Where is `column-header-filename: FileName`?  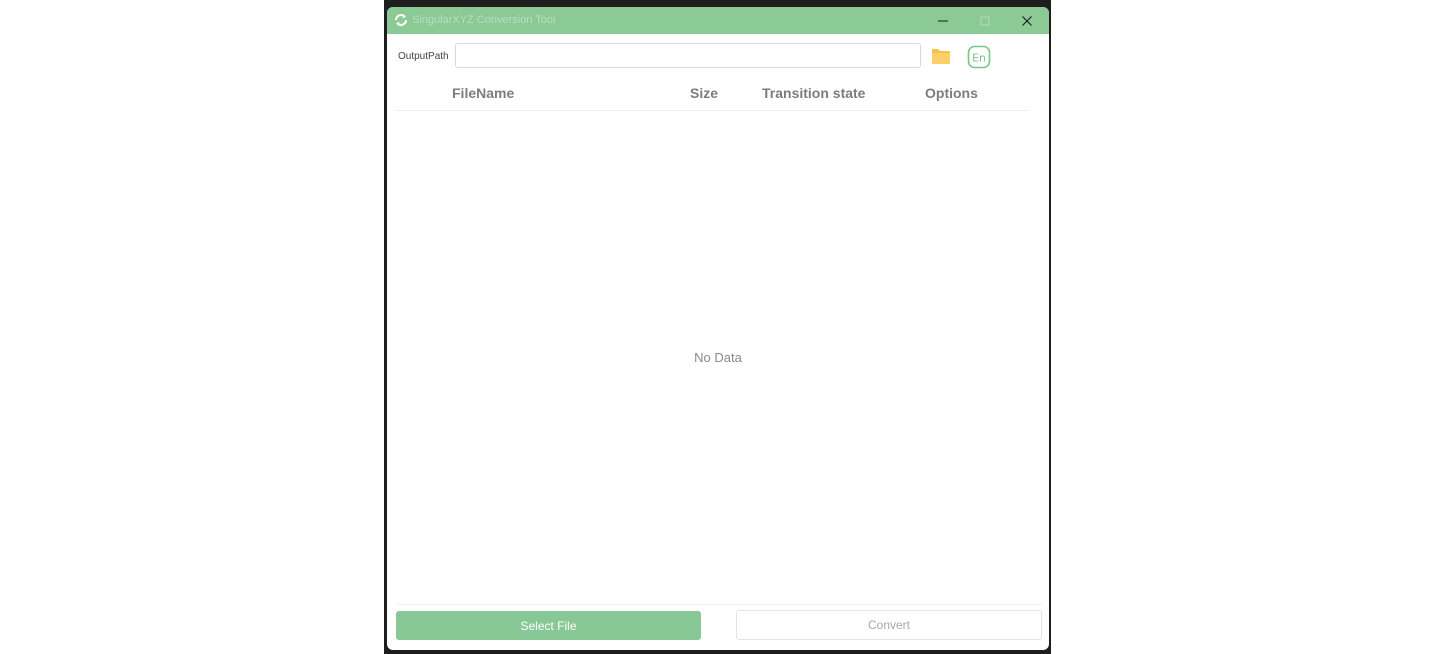
column-header-filename: FileName is located at coordinates (483, 93).